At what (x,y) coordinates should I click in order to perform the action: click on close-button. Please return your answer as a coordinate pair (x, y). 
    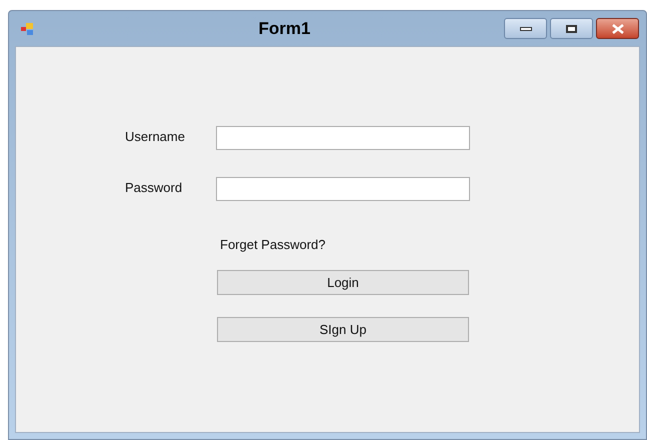
    Looking at the image, I should click on (617, 28).